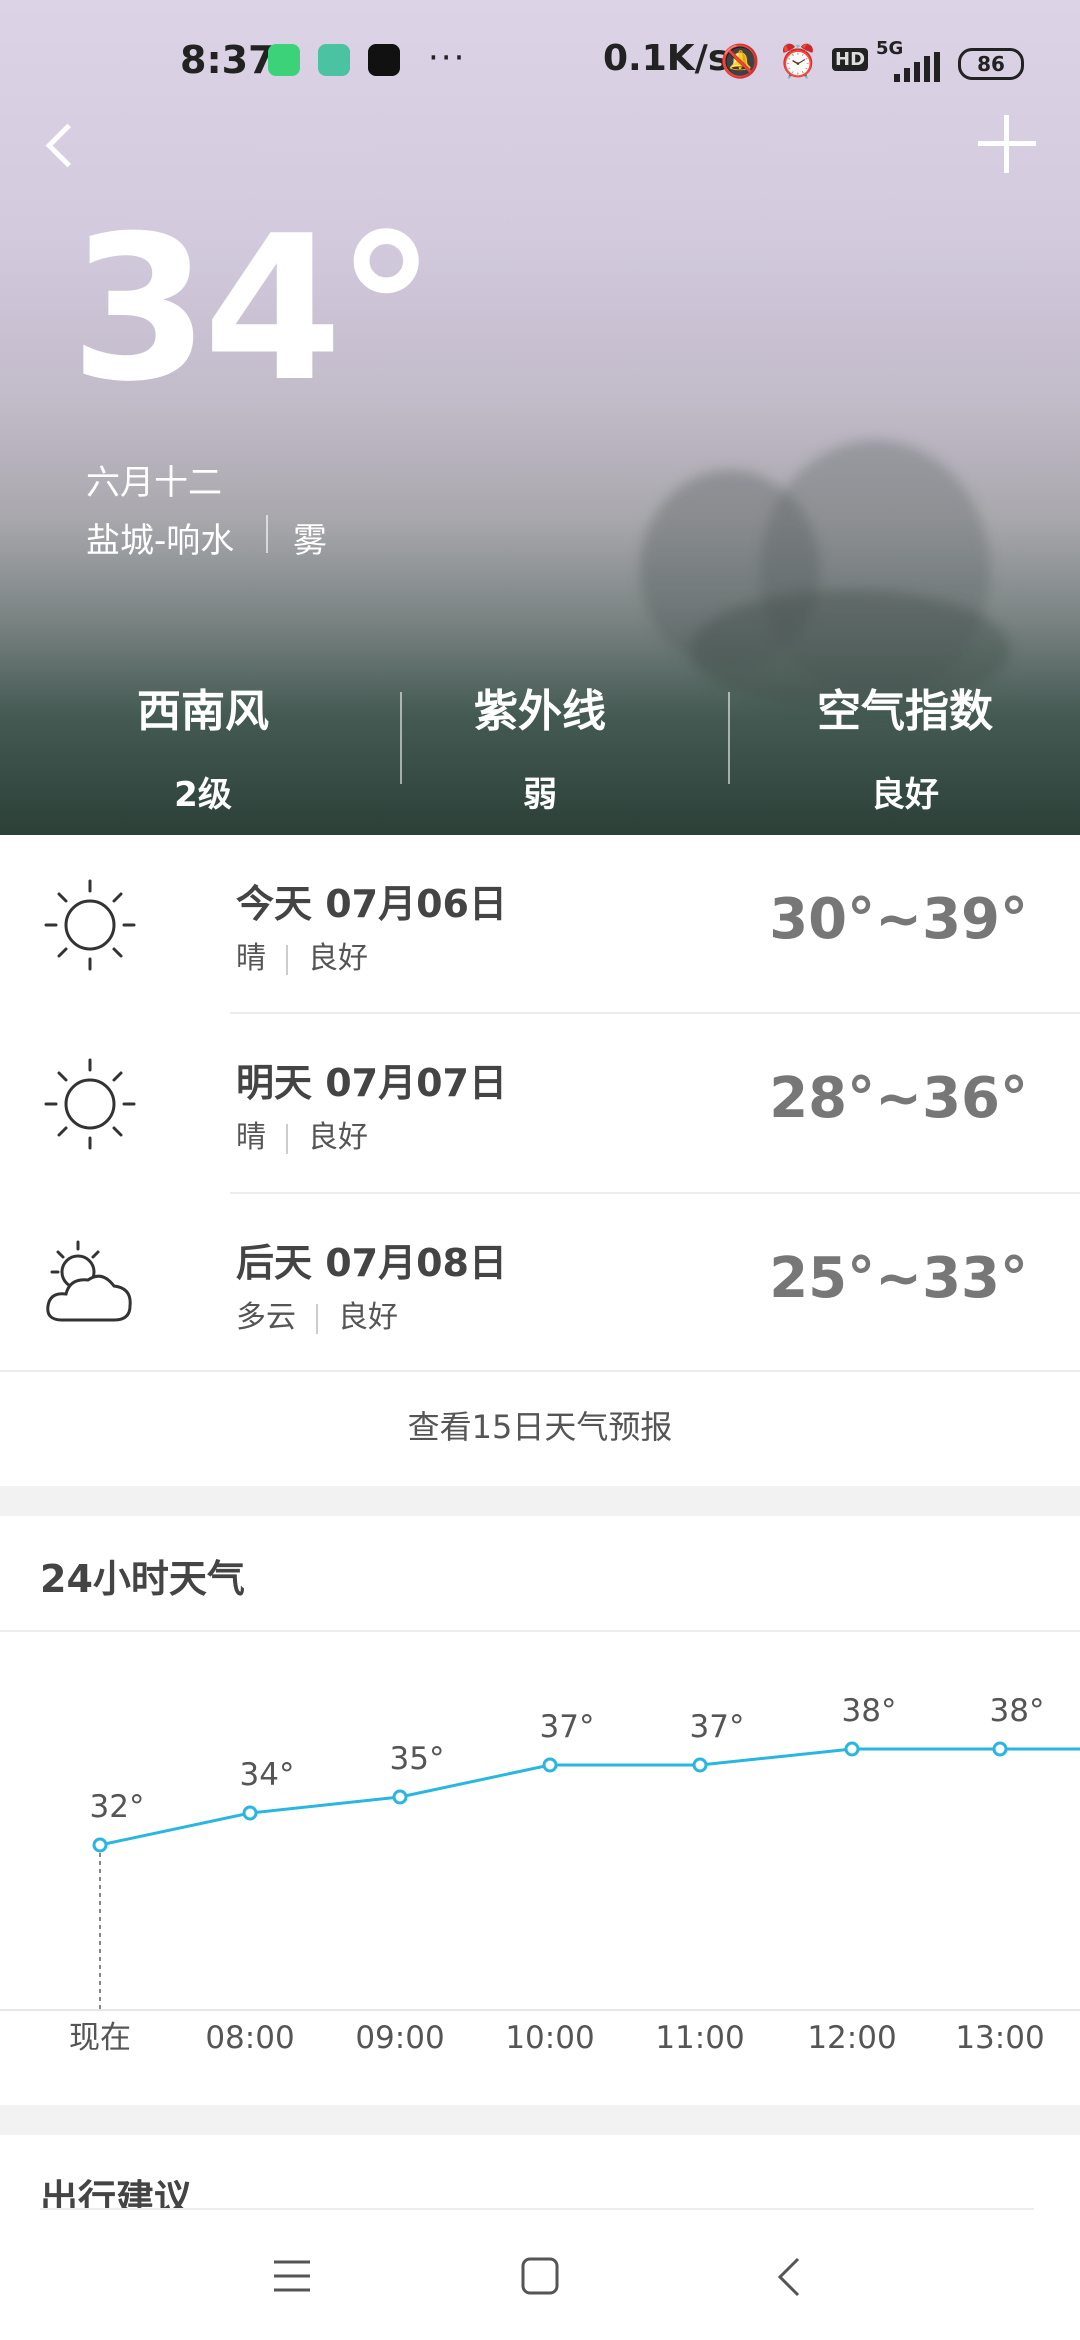 Image resolution: width=1080 pixels, height=2340 pixels. Describe the element at coordinates (371, 1263) in the screenshot. I see `forecast-day: 后天 07月08日` at that location.